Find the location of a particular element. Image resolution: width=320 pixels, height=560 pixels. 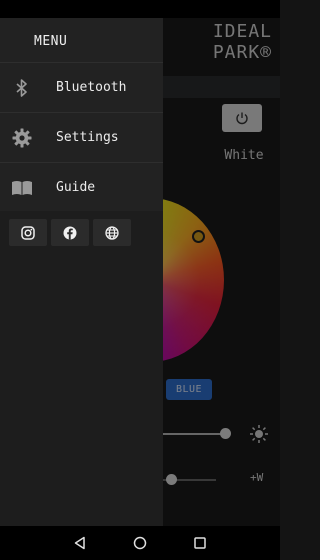

menu-item-label: Guide is located at coordinates (76, 187).